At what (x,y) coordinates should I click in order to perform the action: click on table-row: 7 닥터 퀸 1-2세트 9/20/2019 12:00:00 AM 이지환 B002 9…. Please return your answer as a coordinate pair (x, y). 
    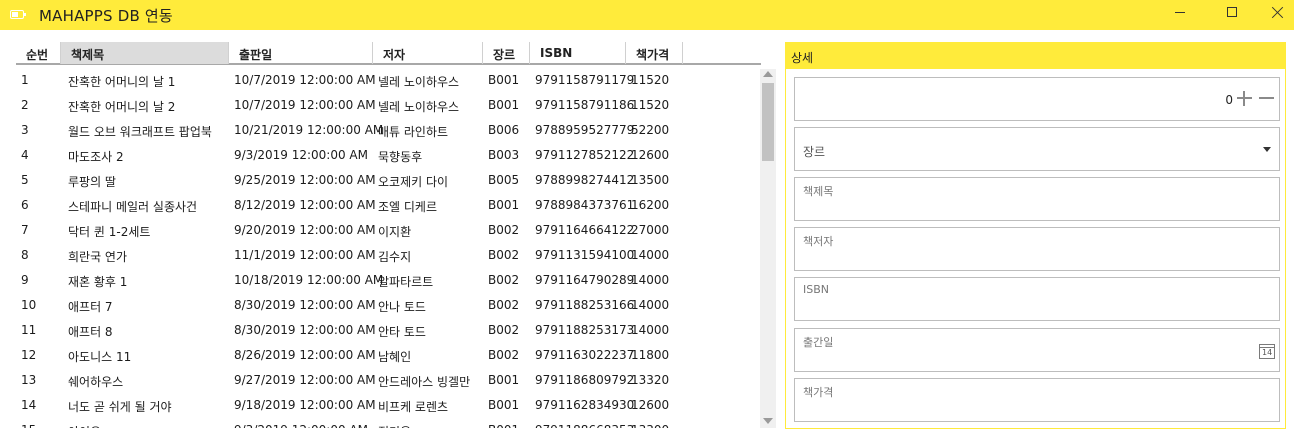
    Looking at the image, I should click on (388, 229).